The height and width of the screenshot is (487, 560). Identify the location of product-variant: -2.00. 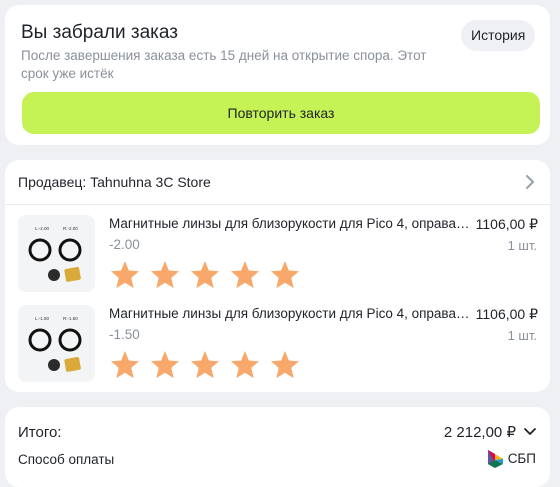
(124, 244).